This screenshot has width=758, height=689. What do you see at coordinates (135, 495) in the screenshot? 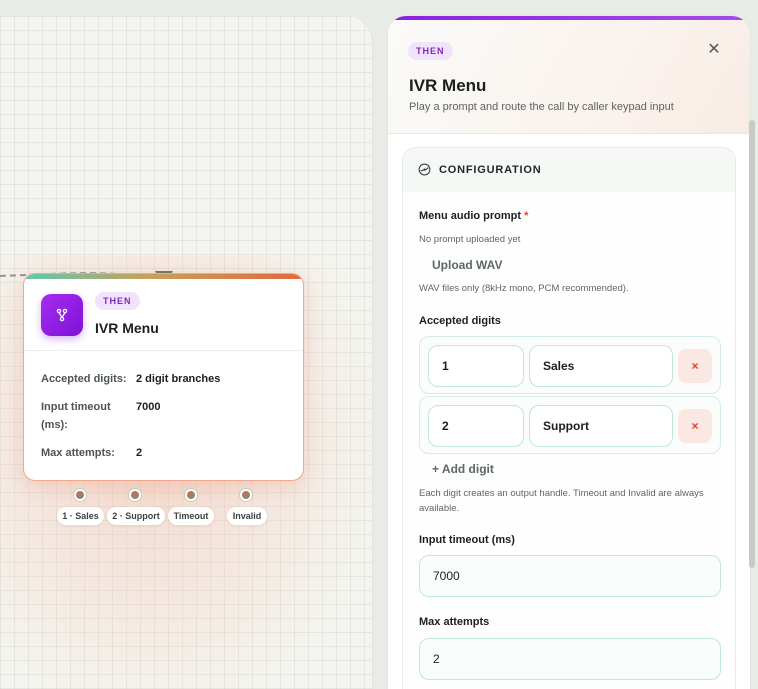
I see `output-handle-support` at bounding box center [135, 495].